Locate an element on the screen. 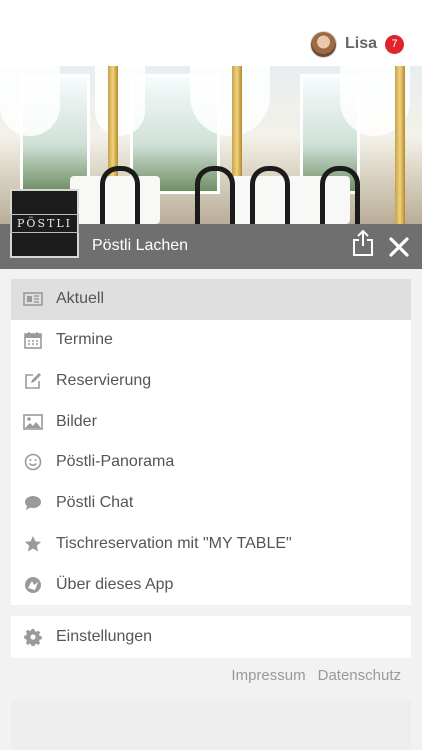 The width and height of the screenshot is (422, 750). star-icon is located at coordinates (33, 544).